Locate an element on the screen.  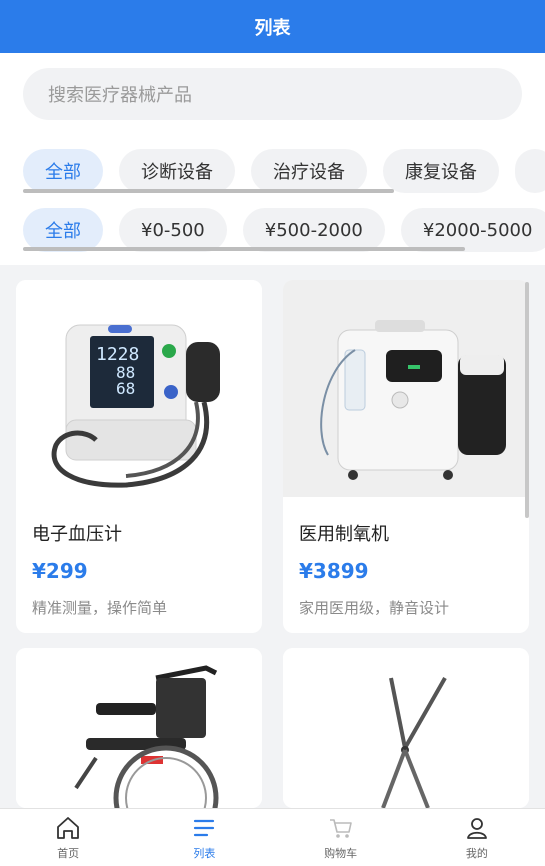
wheelchair-image is located at coordinates (139, 728).